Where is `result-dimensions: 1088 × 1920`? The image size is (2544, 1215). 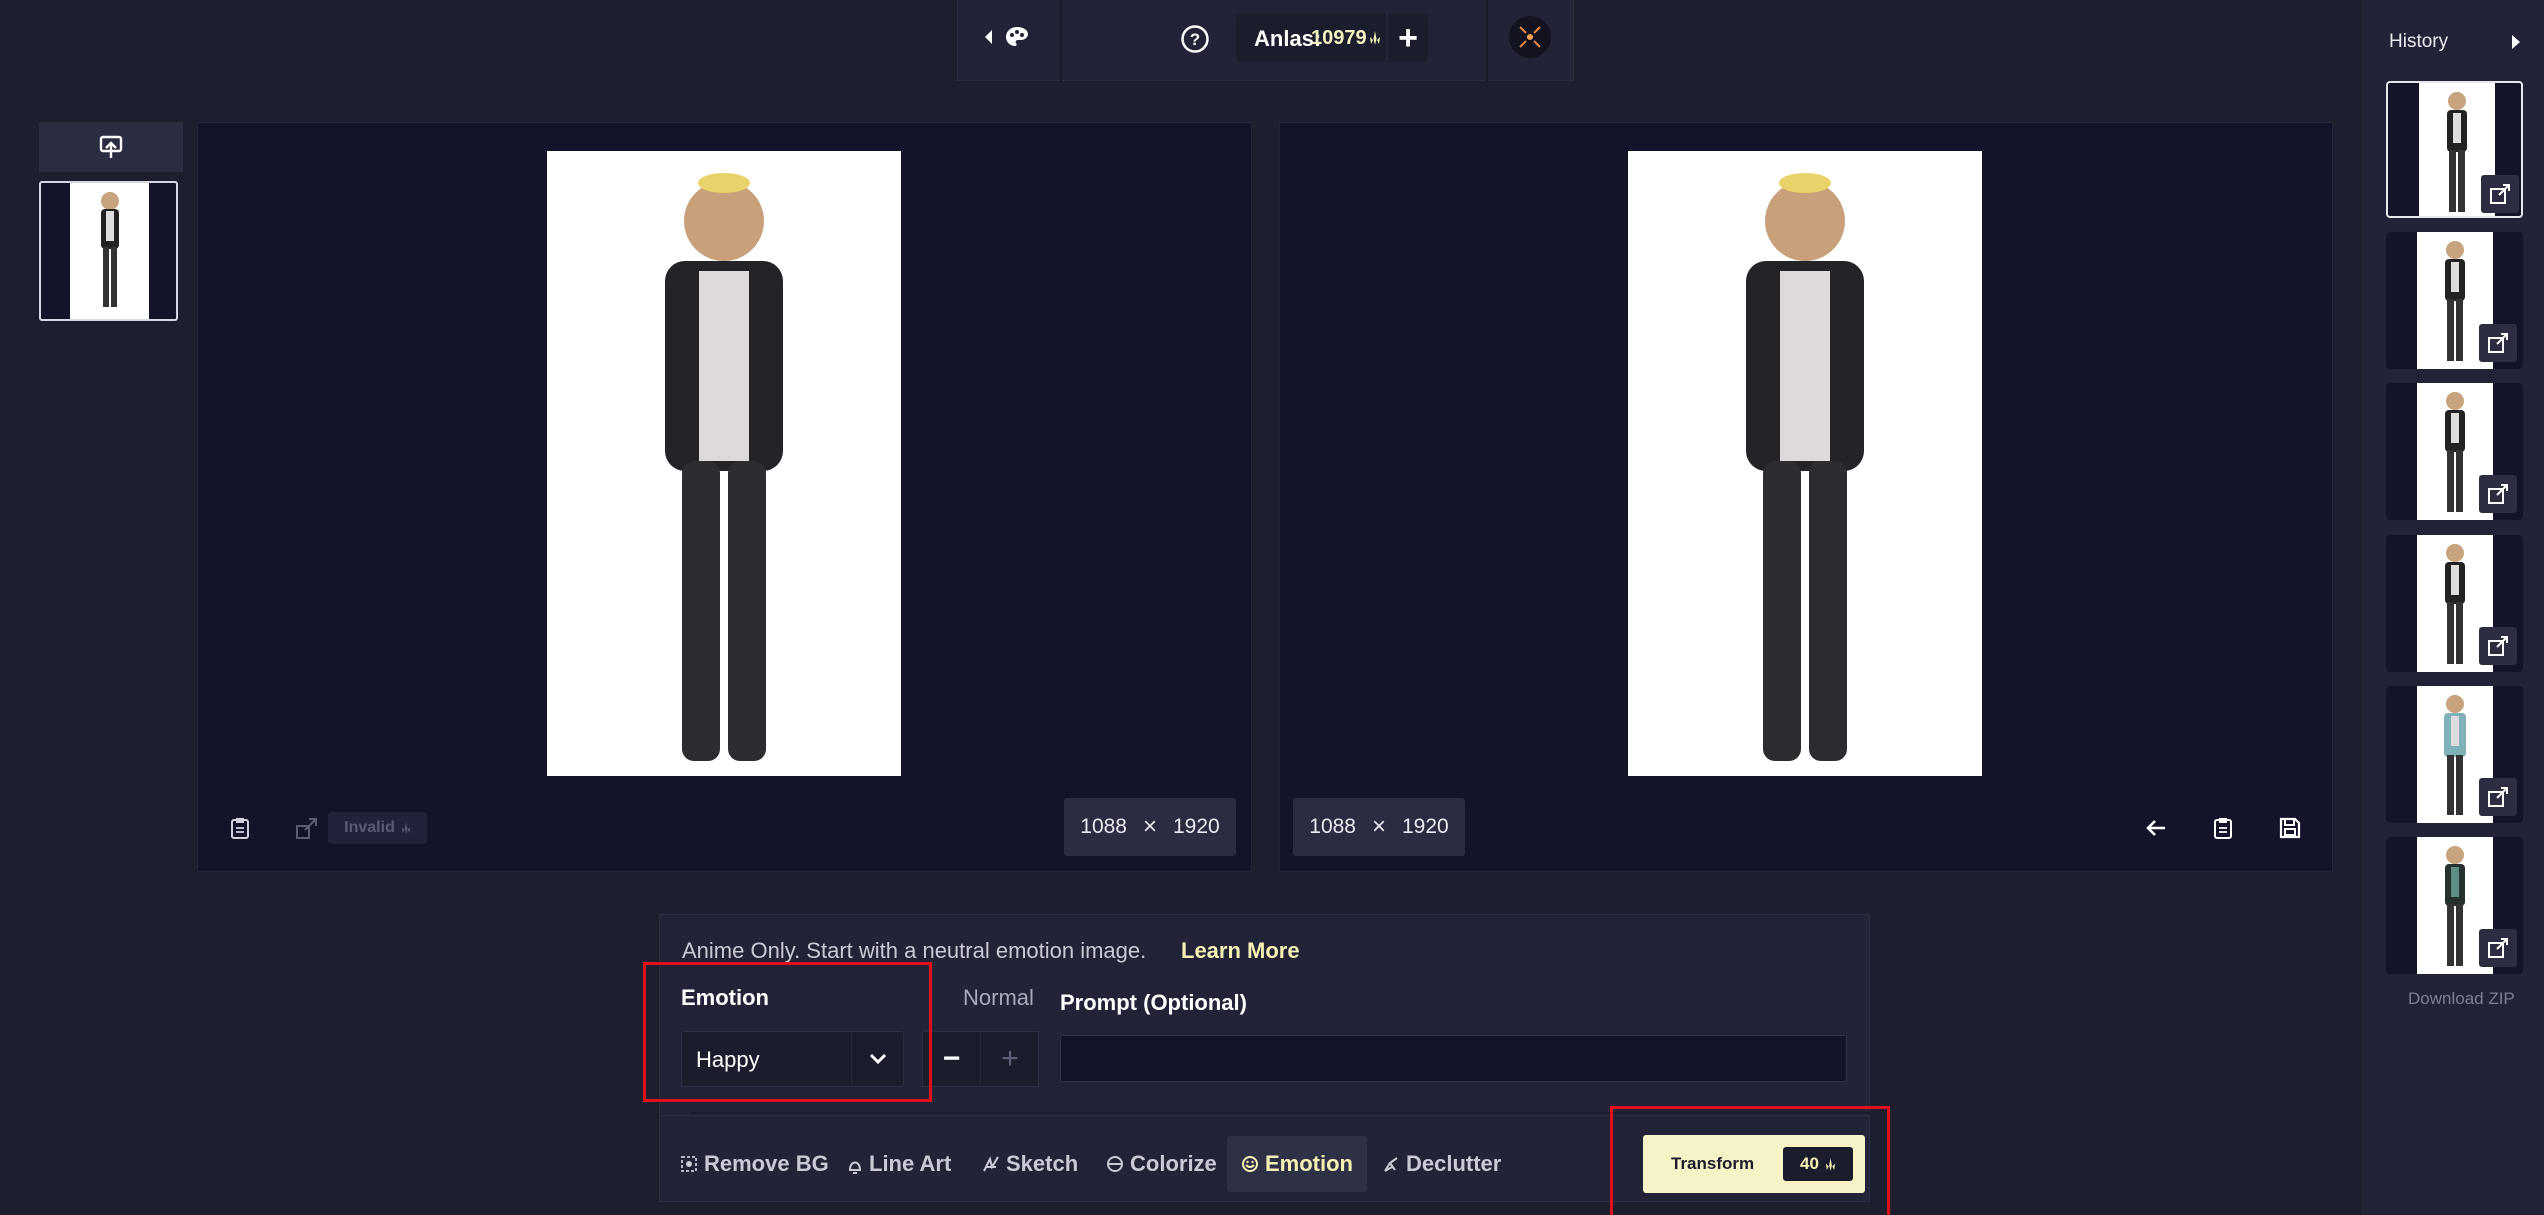
result-dimensions: 1088 × 1920 is located at coordinates (1379, 827).